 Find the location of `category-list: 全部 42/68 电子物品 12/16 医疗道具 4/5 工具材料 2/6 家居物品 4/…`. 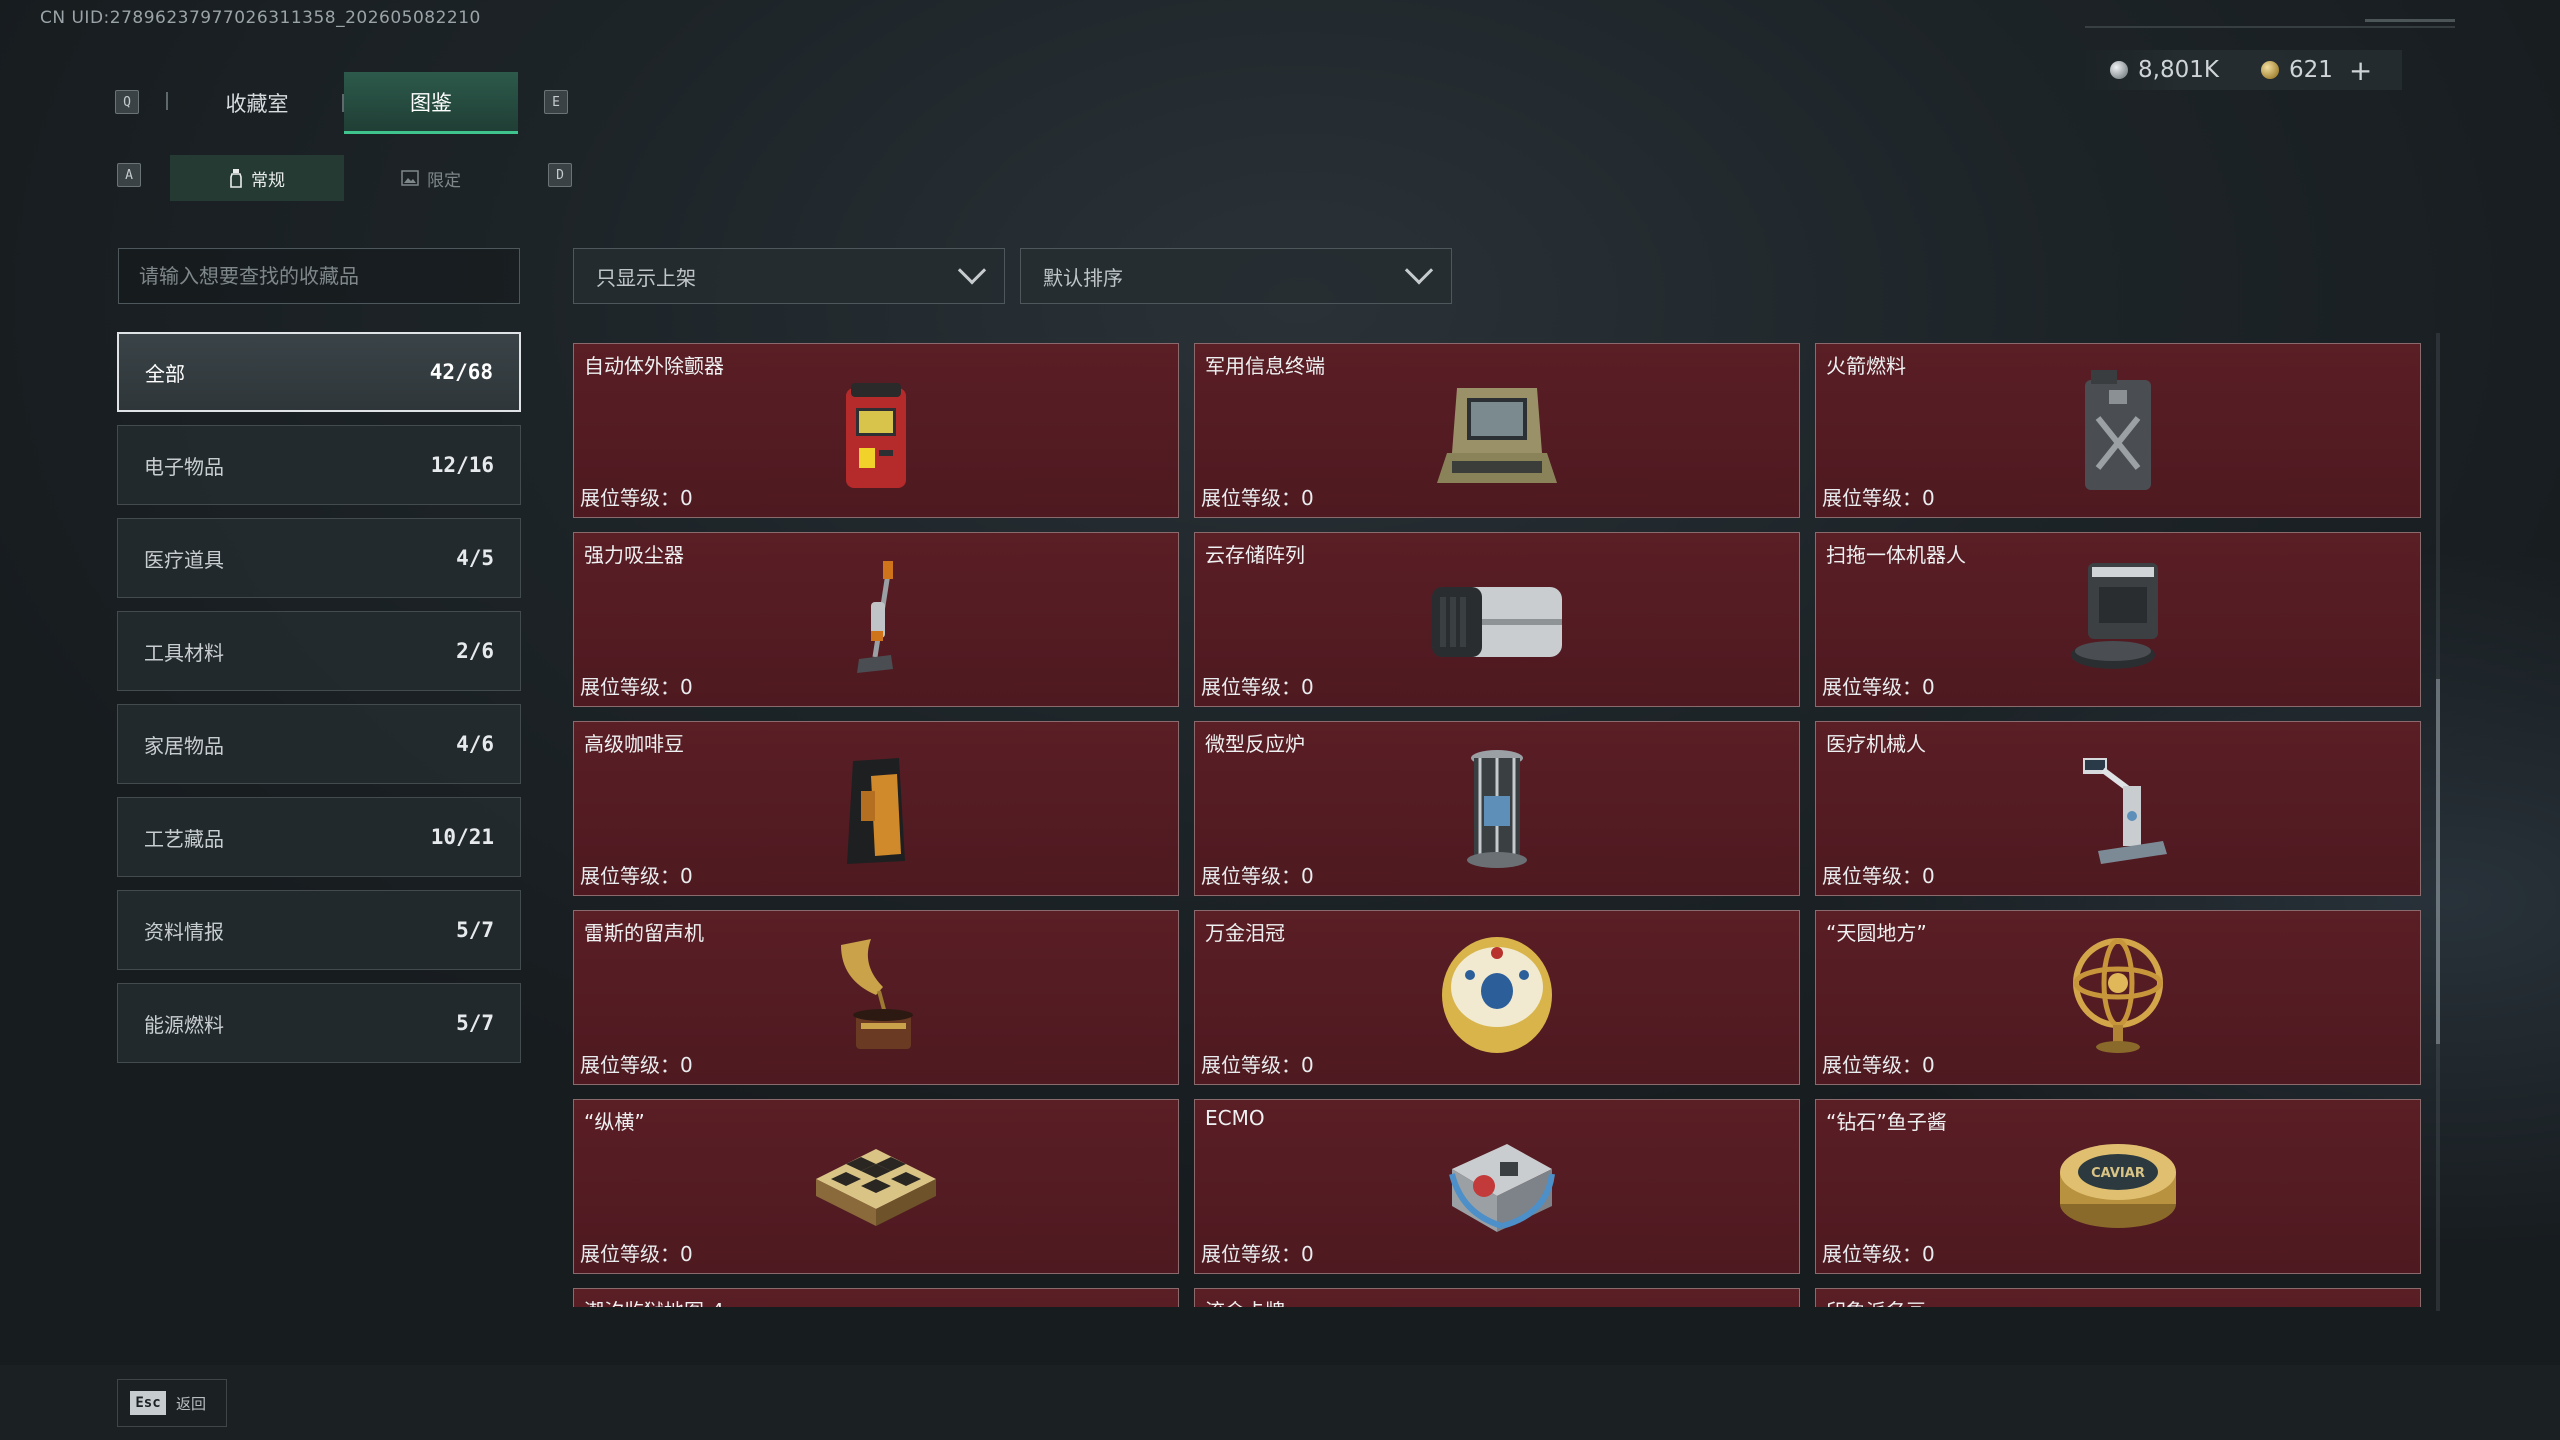

category-list: 全部 42/68 电子物品 12/16 医疗道具 4/5 工具材料 2/6 家居物品 4/… is located at coordinates (319, 704).